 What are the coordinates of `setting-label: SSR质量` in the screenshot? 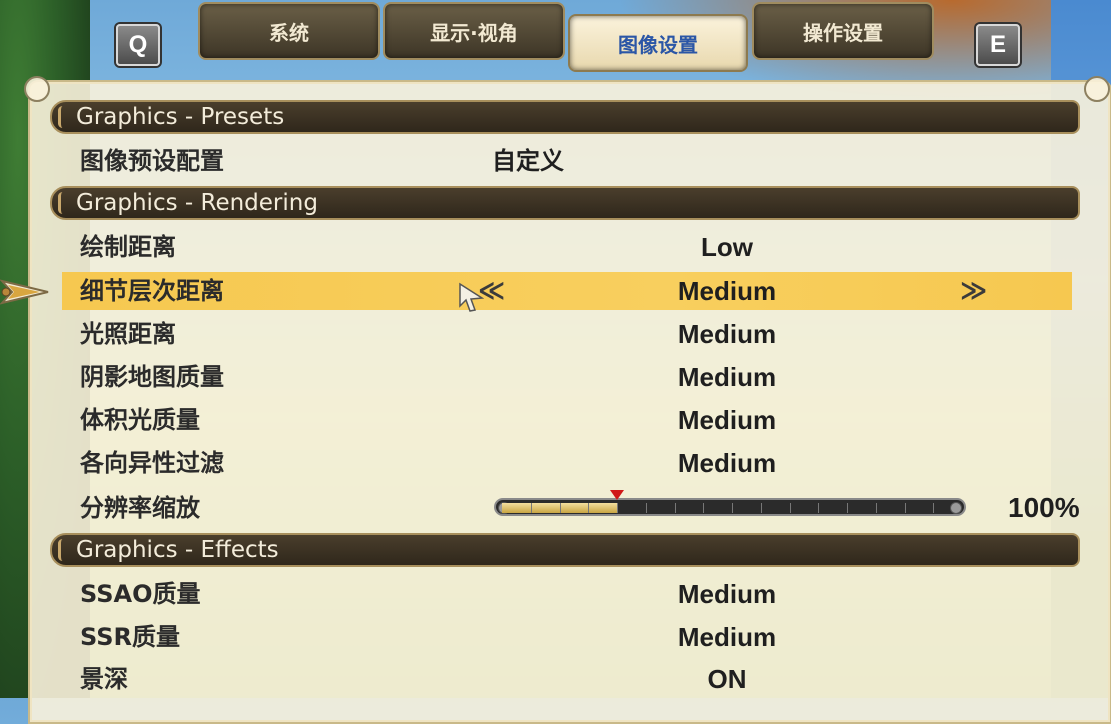 It's located at (130, 637).